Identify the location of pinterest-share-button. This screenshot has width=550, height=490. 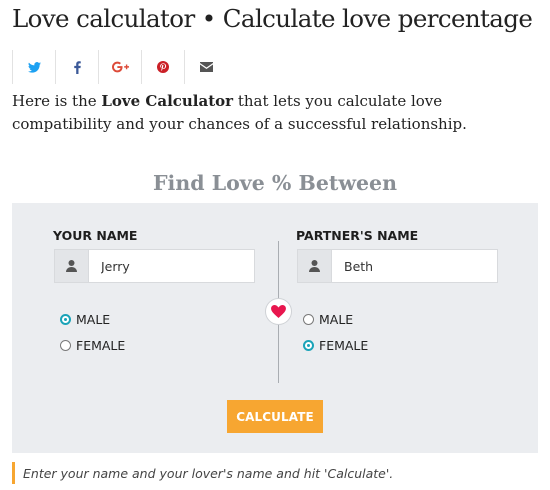
(162, 67).